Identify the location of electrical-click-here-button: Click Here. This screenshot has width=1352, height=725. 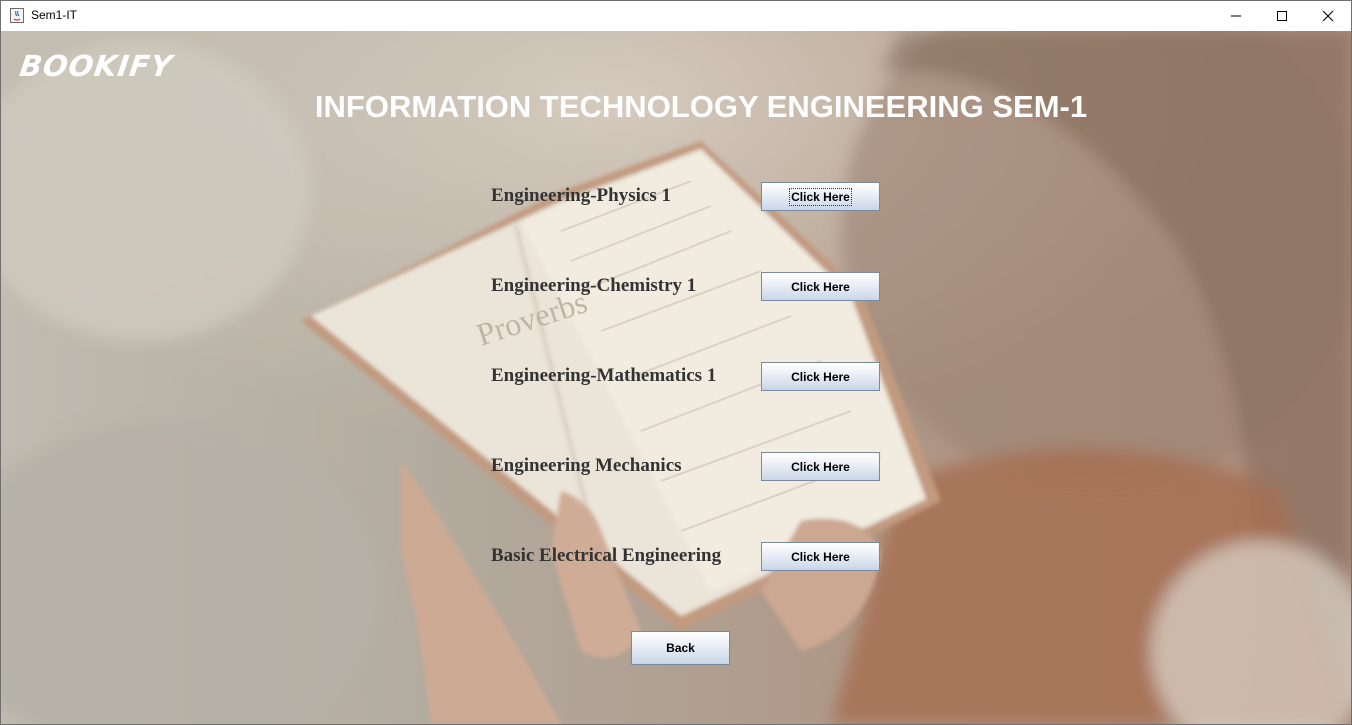
(820, 556).